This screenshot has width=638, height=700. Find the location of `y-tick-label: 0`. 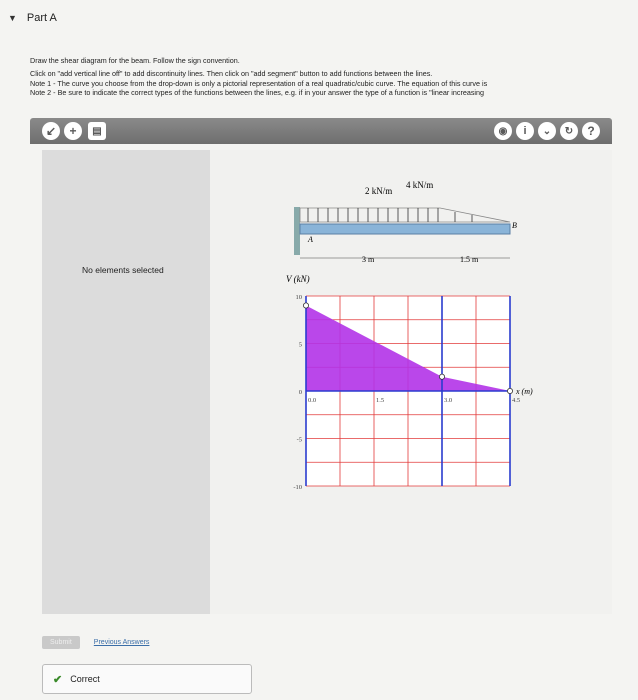

y-tick-label: 0 is located at coordinates (300, 392).